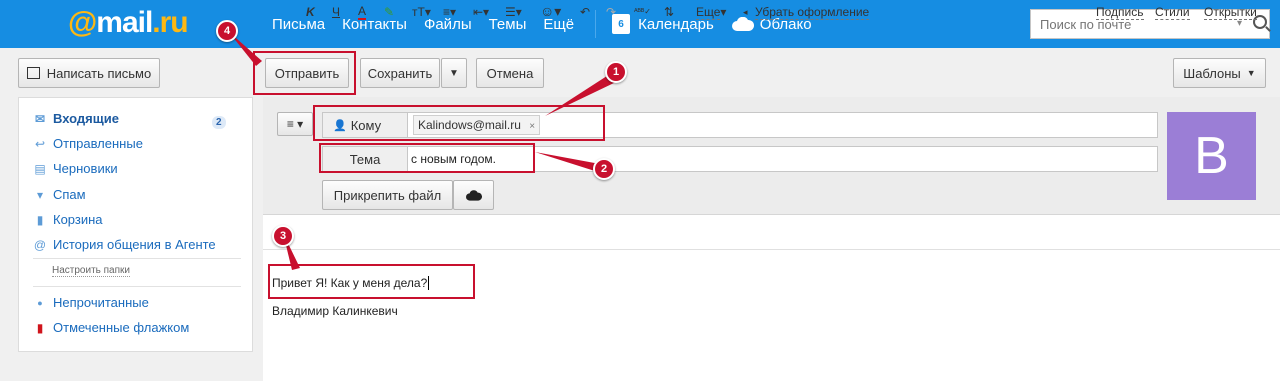 This screenshot has width=1280, height=381. What do you see at coordinates (283, 236) in the screenshot?
I see `annotation-marker-3: 3` at bounding box center [283, 236].